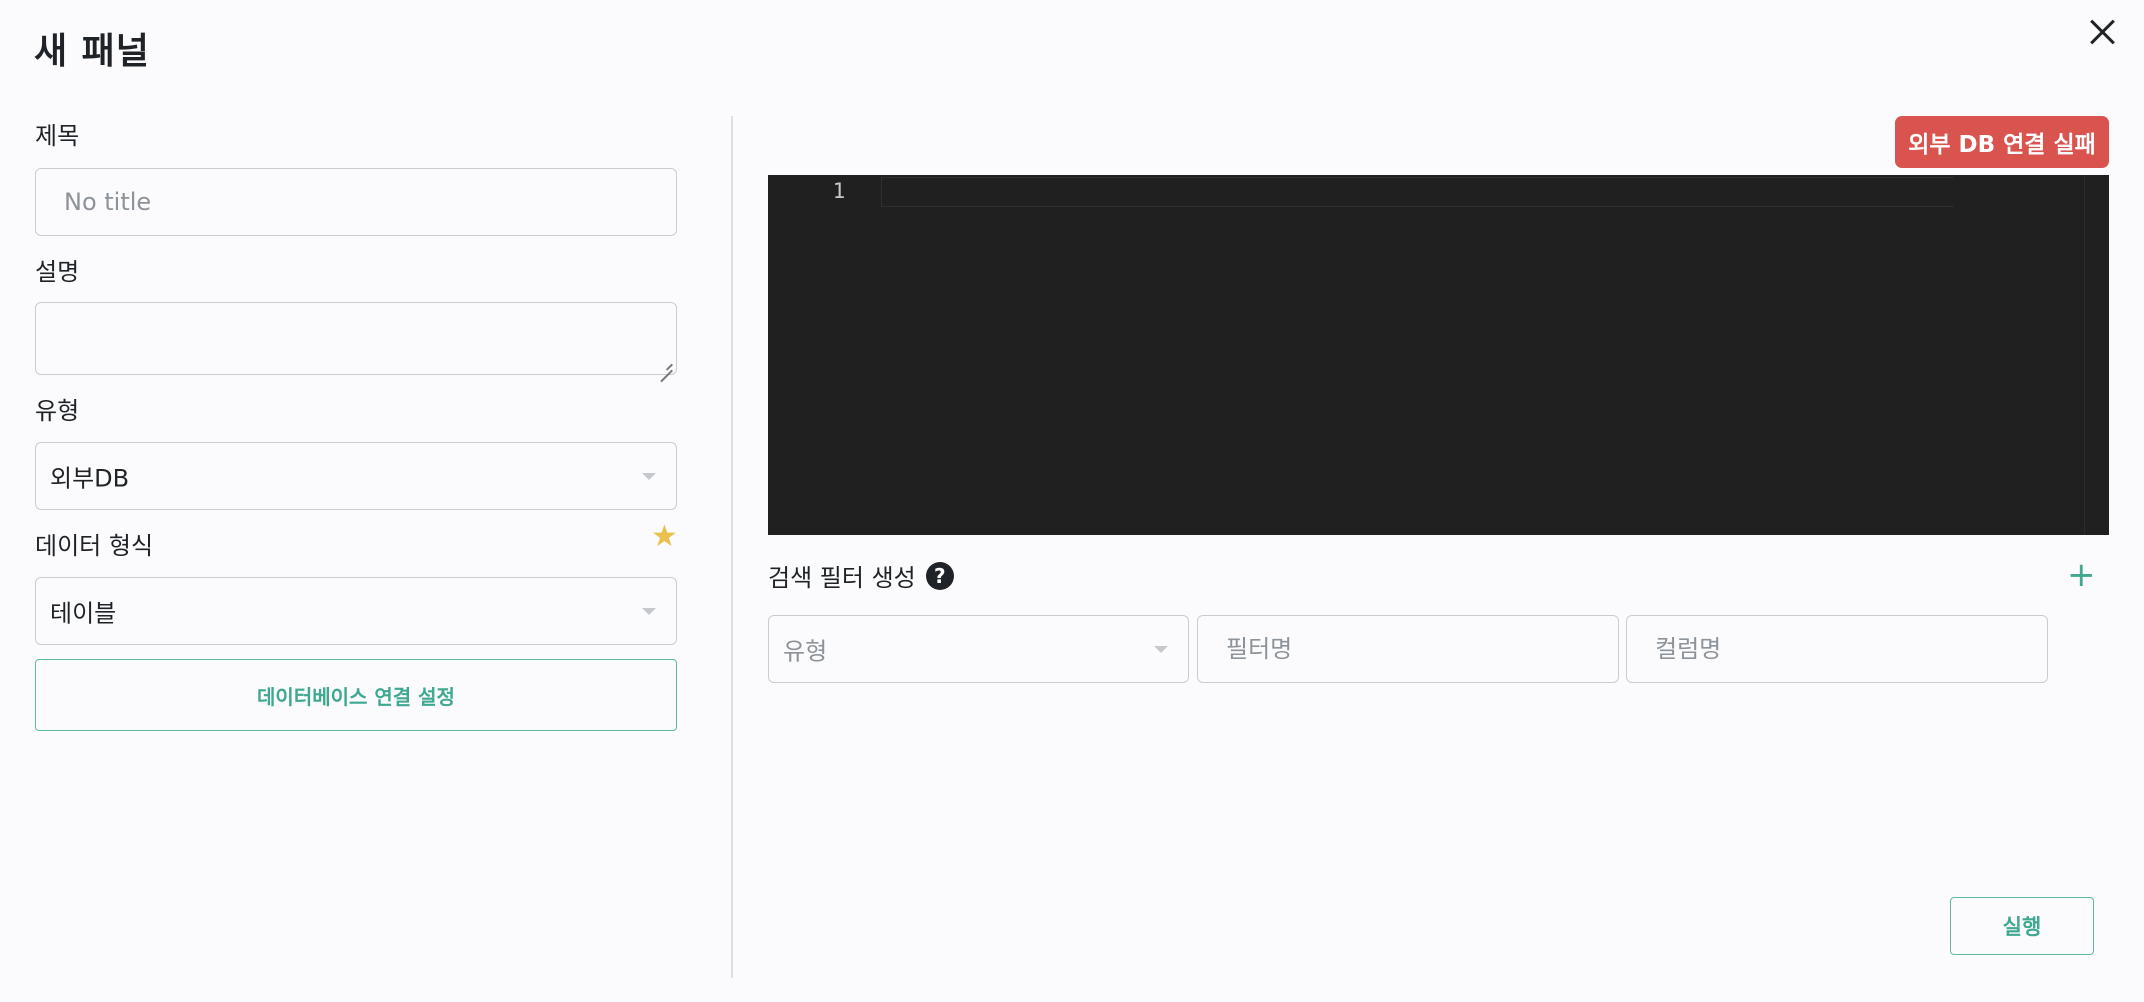  I want to click on title-input, so click(356, 202).